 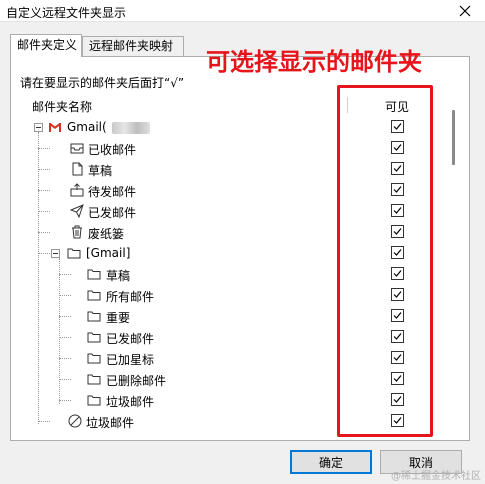 What do you see at coordinates (77, 190) in the screenshot?
I see `outbox-icon` at bounding box center [77, 190].